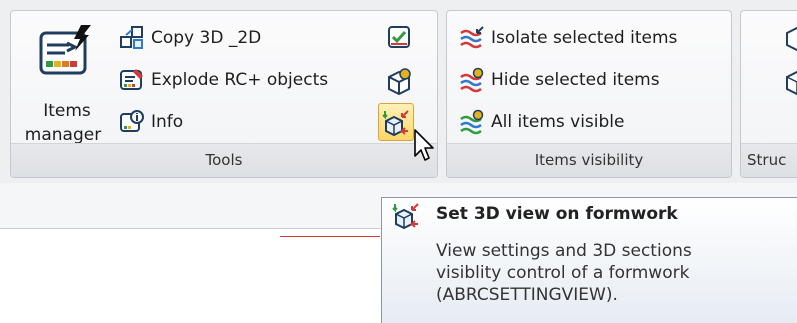  Describe the element at coordinates (167, 122) in the screenshot. I see `info-label: Info` at that location.